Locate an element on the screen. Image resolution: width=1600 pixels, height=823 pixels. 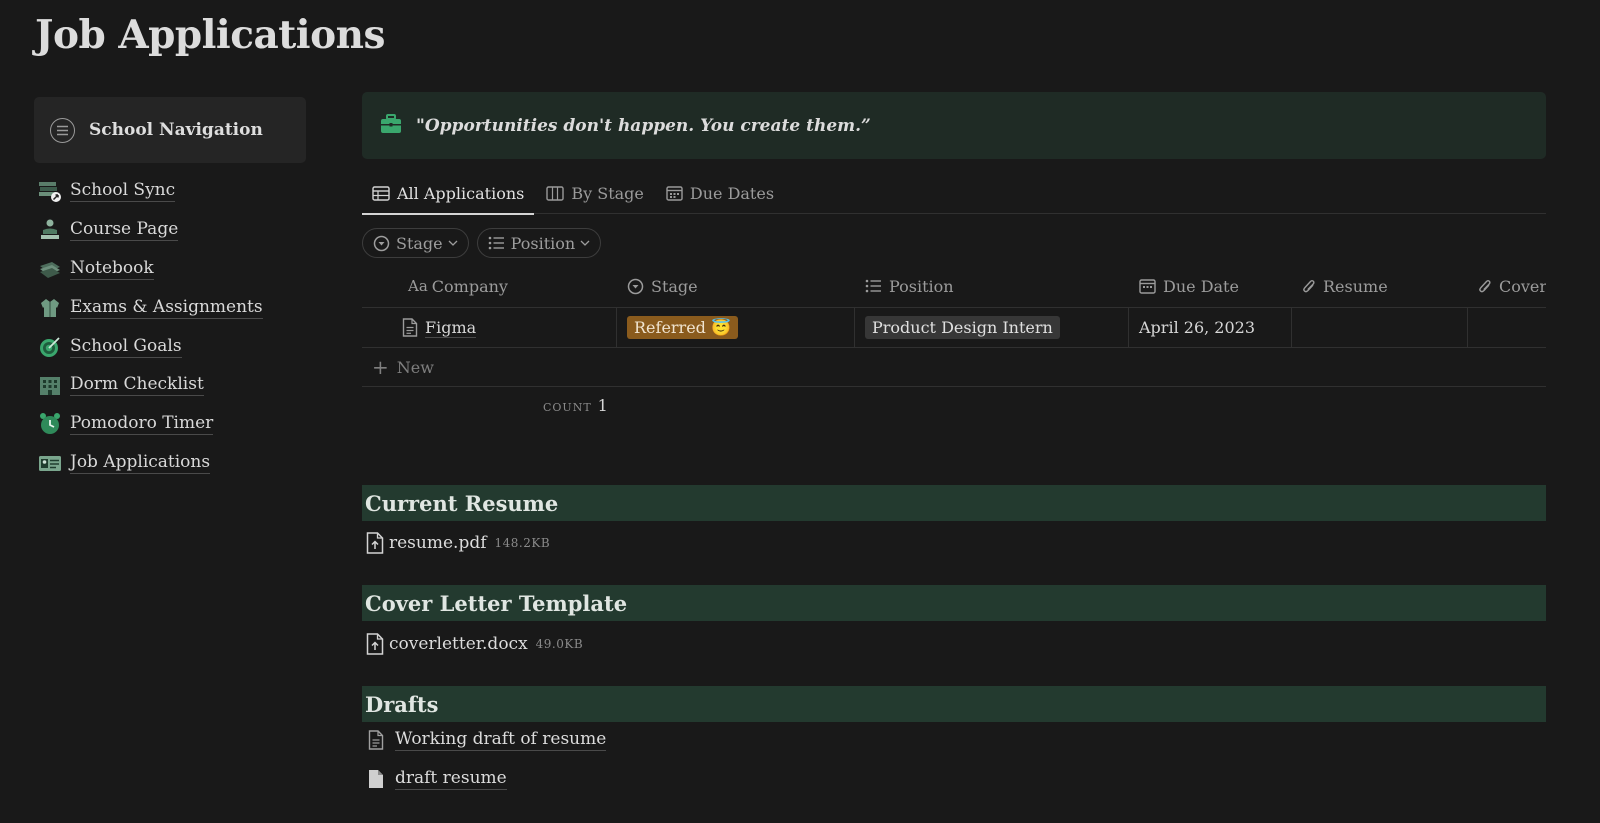
file-name: resume.pdf is located at coordinates (438, 543).